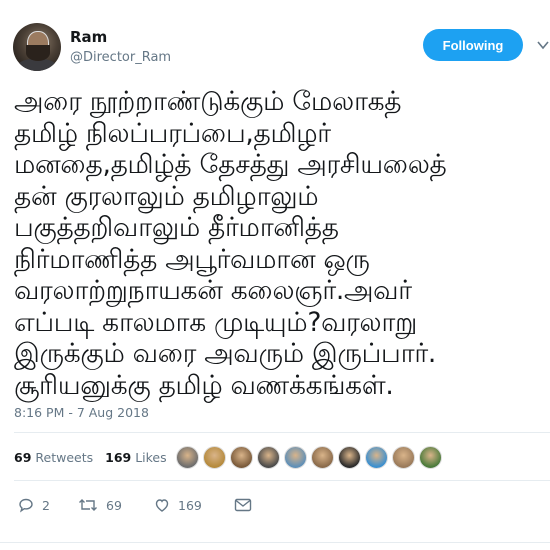  Describe the element at coordinates (26, 505) in the screenshot. I see `reply-icon` at that location.